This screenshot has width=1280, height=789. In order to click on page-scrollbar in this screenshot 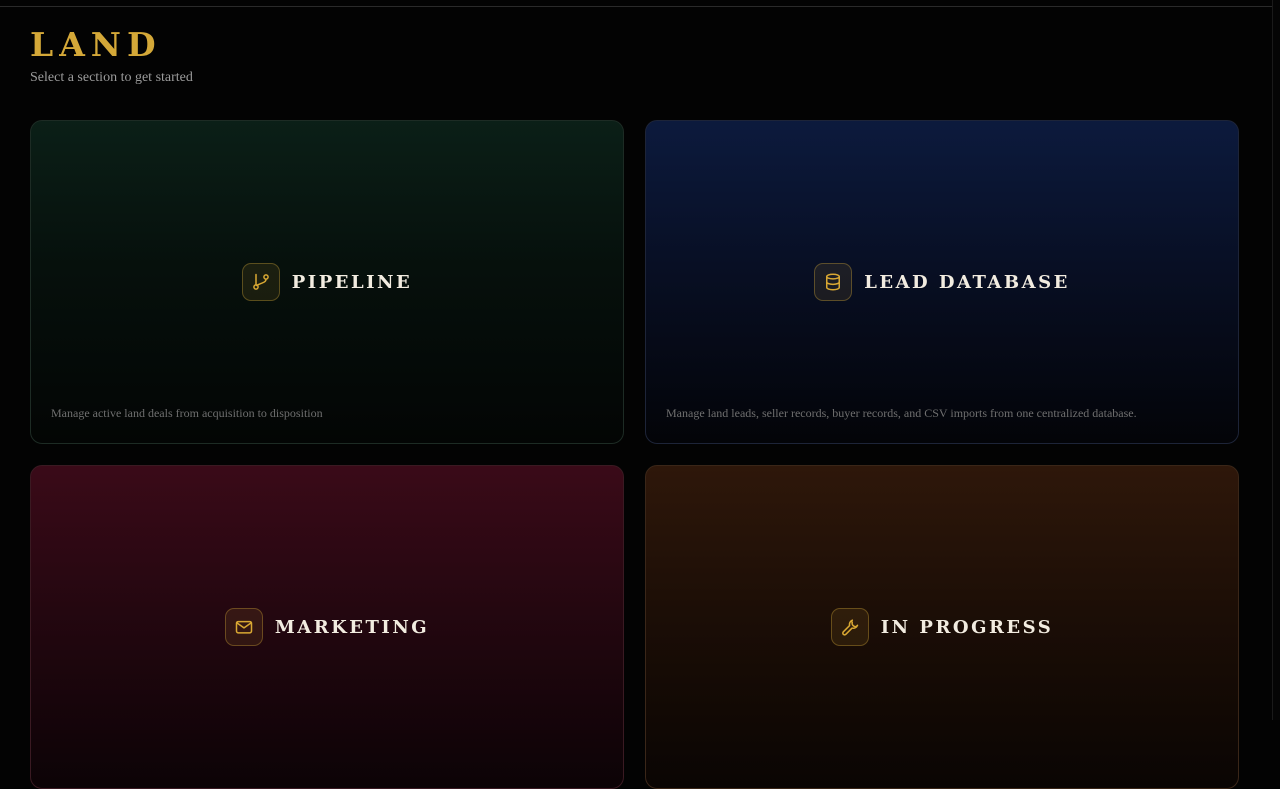, I will do `click(1276, 360)`.